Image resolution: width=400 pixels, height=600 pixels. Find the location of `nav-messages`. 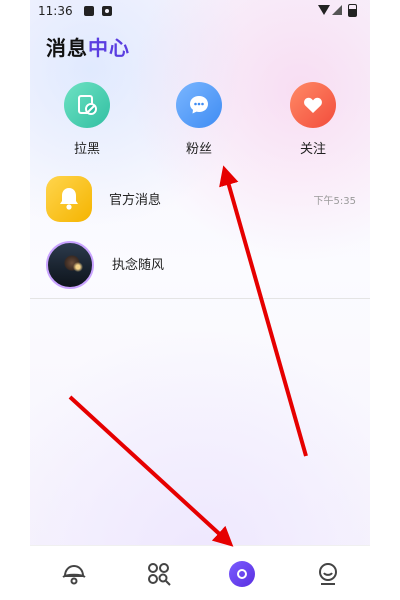

nav-messages is located at coordinates (242, 574).